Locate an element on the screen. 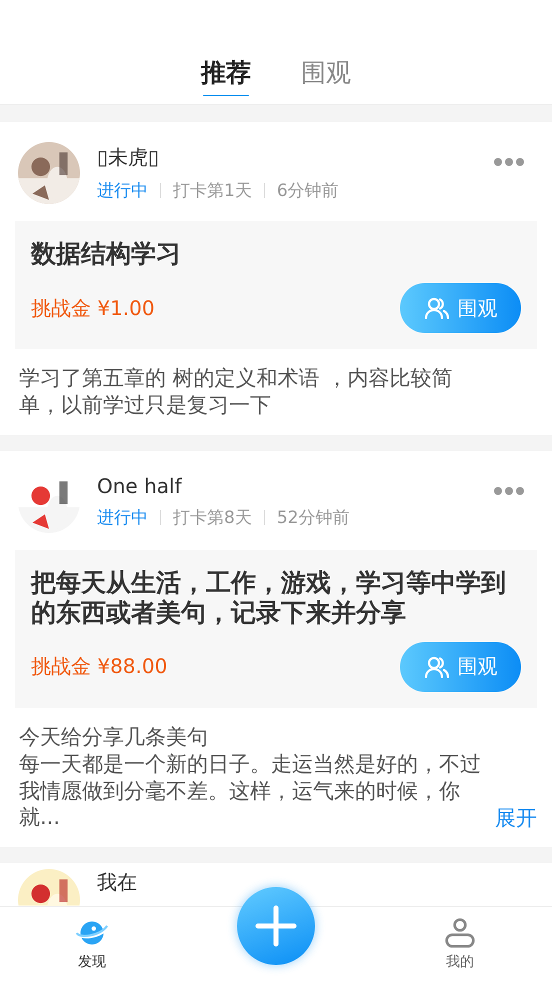 This screenshot has height=981, width=552. challenge-title: 数据结构学习 is located at coordinates (106, 254).